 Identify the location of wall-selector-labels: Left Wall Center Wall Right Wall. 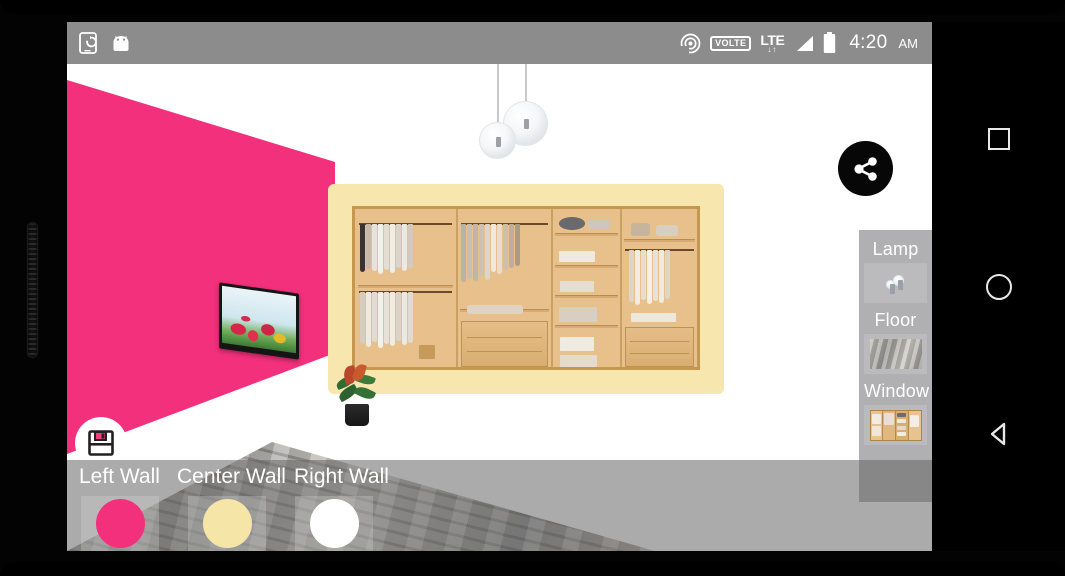
(499, 477).